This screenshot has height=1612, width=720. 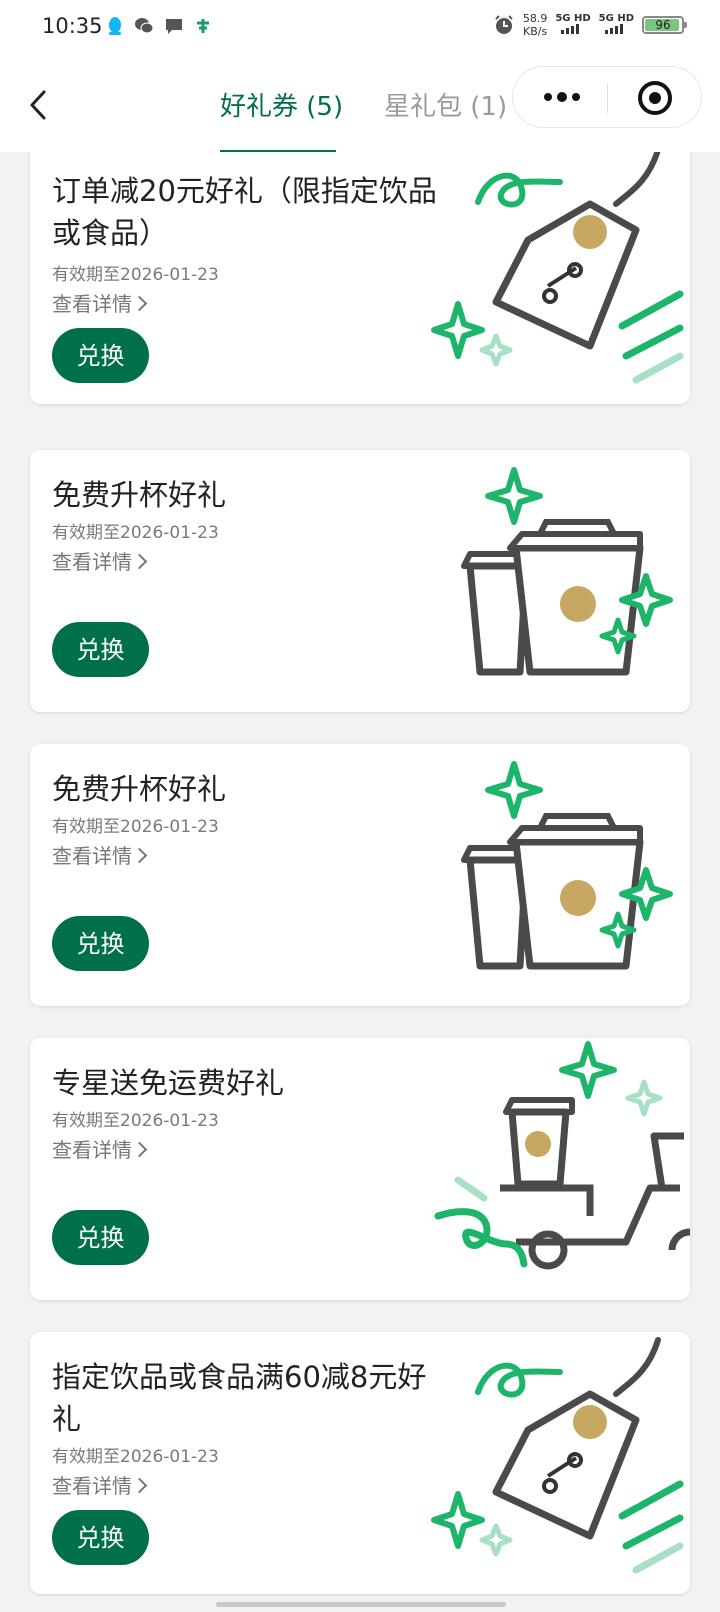 I want to click on net-speed: 58.9 KB/s, so click(x=535, y=25).